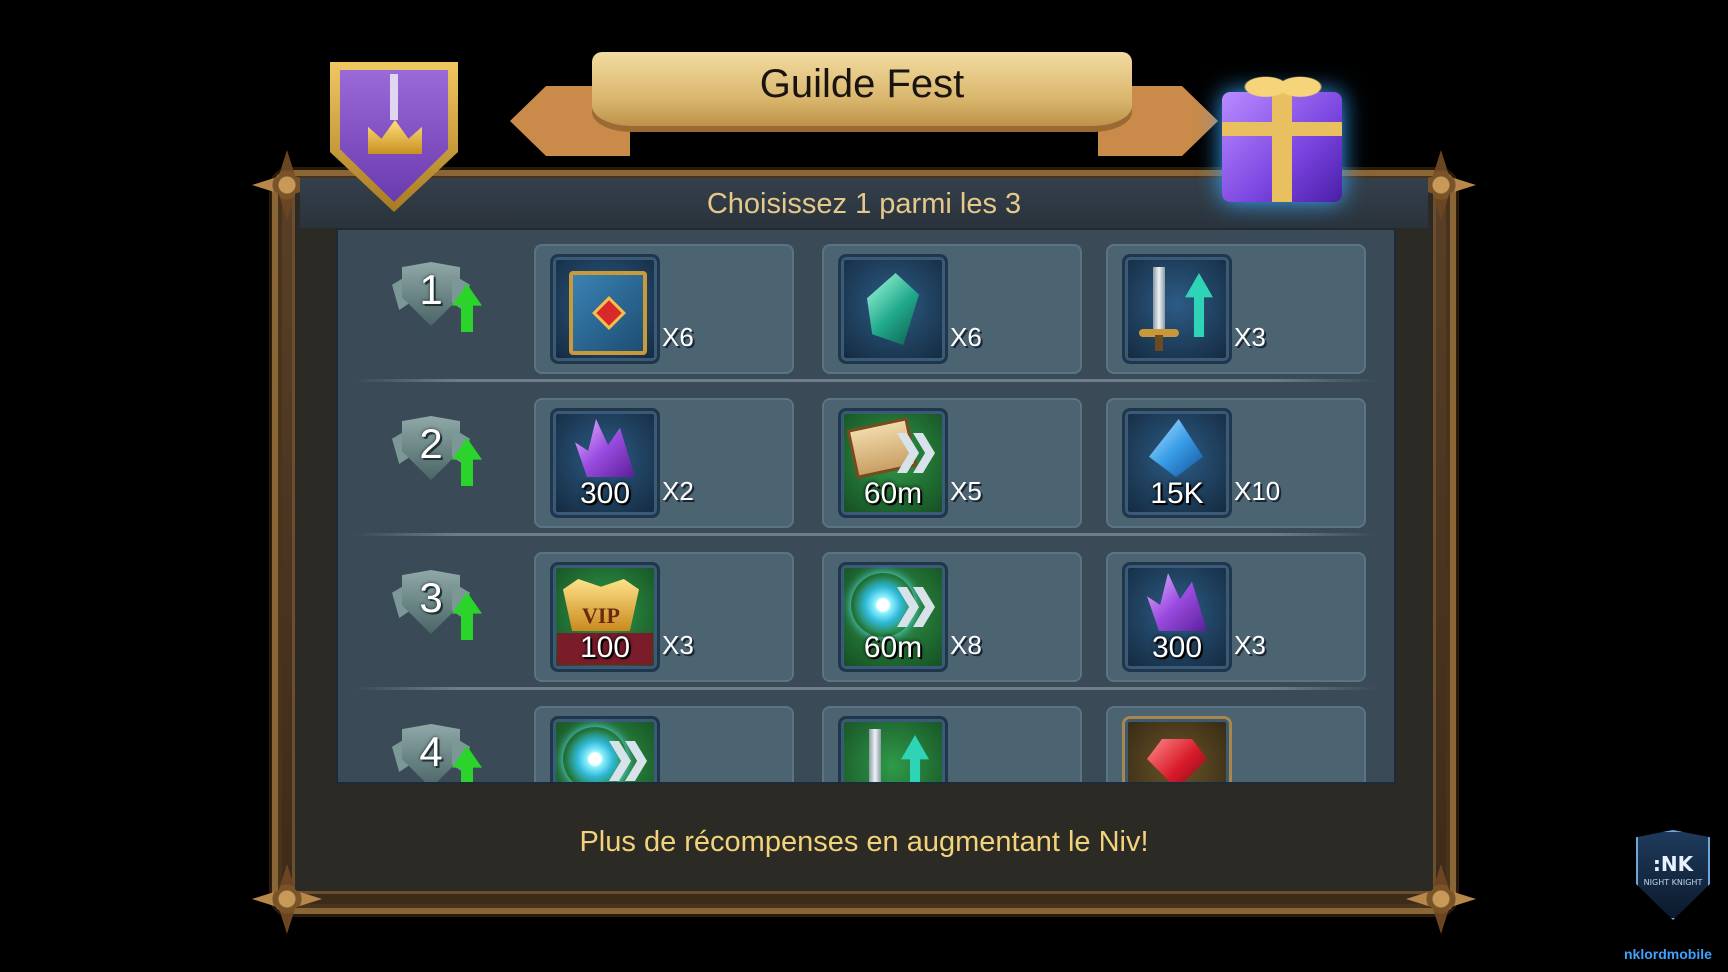 The image size is (1728, 972). Describe the element at coordinates (893, 309) in the screenshot. I see `green-shard-icon` at that location.